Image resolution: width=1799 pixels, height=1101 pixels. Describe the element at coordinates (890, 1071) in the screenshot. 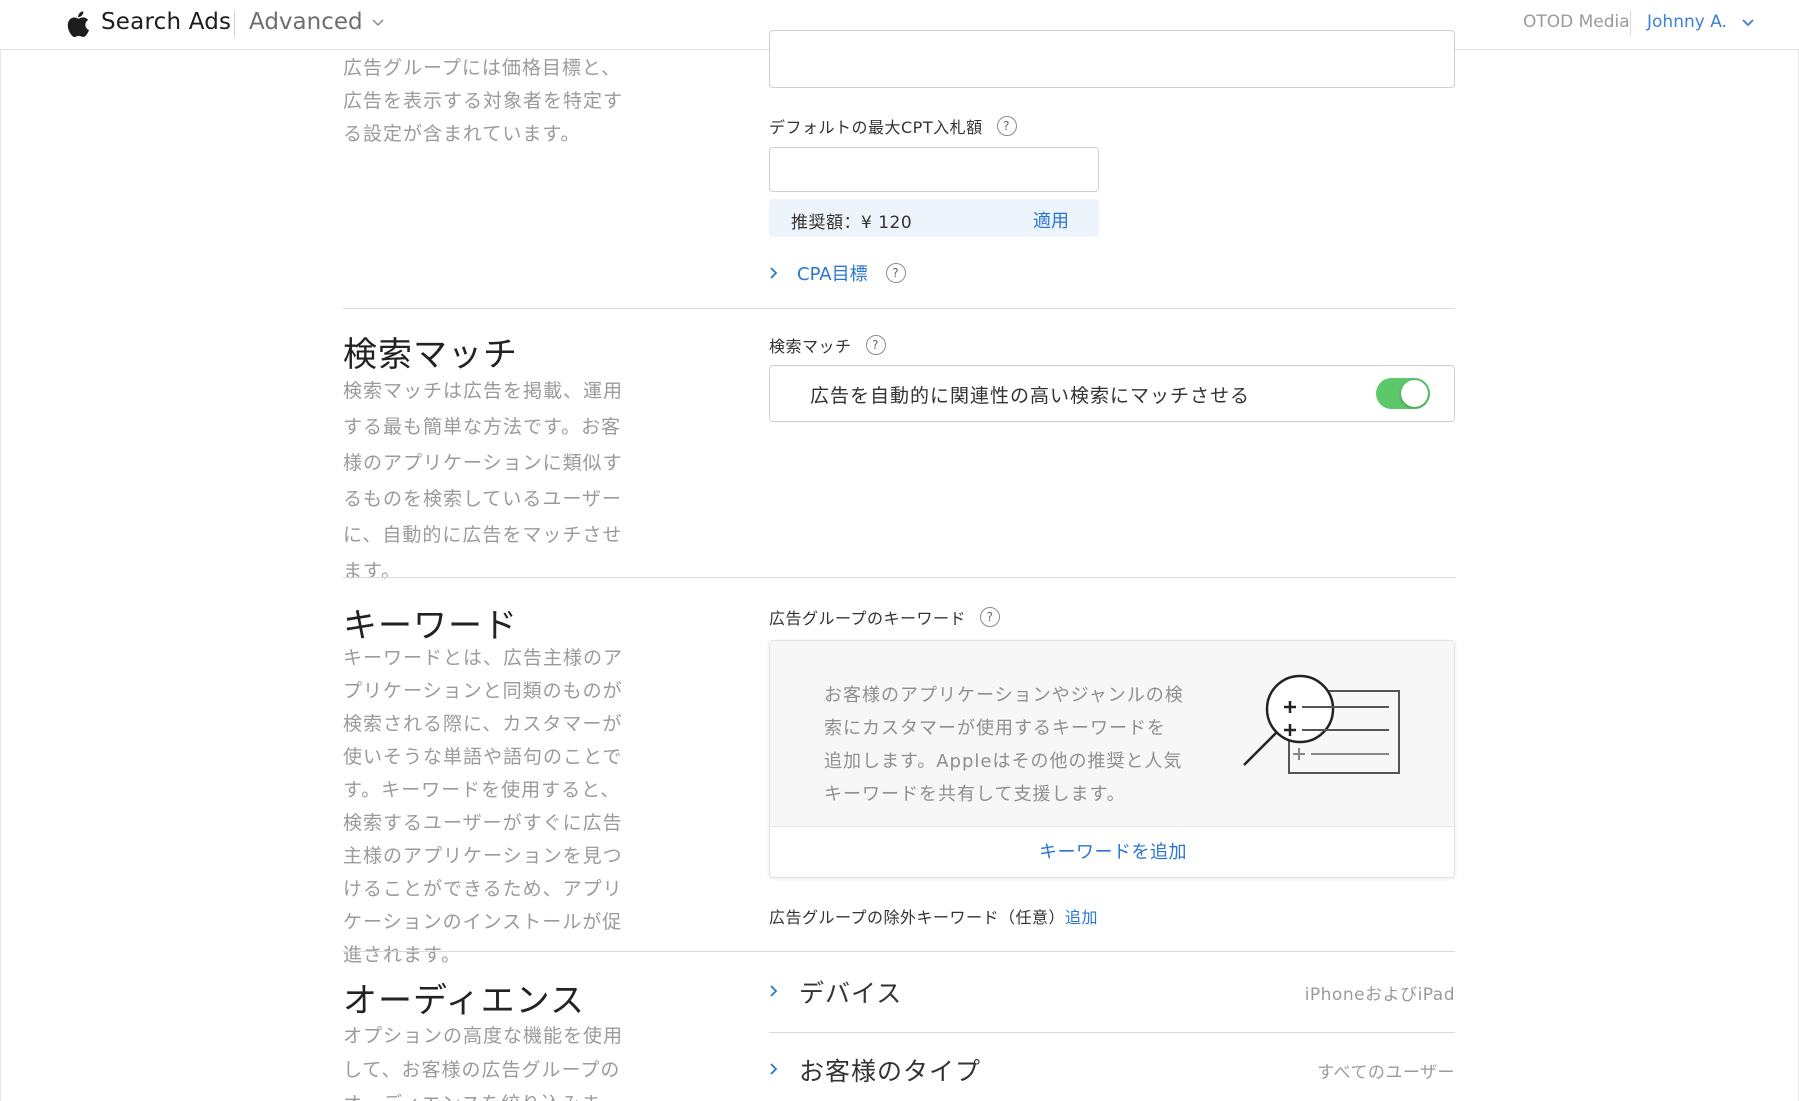

I see `customer-type-label: お客様のタイプ` at that location.